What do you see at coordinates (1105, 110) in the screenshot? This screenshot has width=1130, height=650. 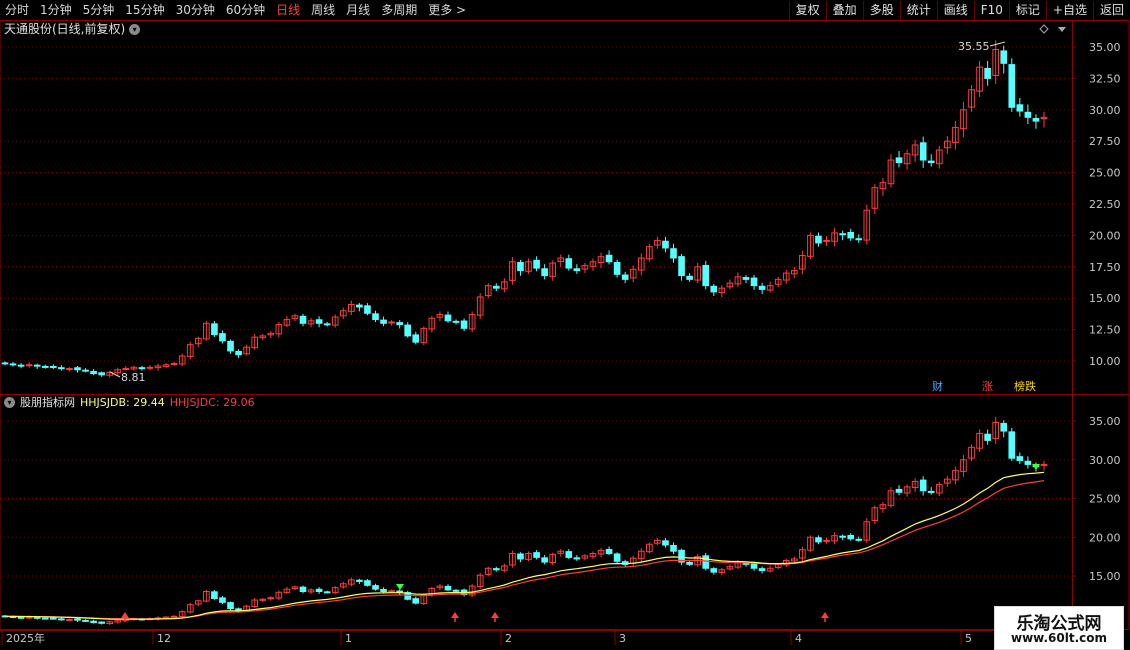 I see `y-tick-label: 30.00` at bounding box center [1105, 110].